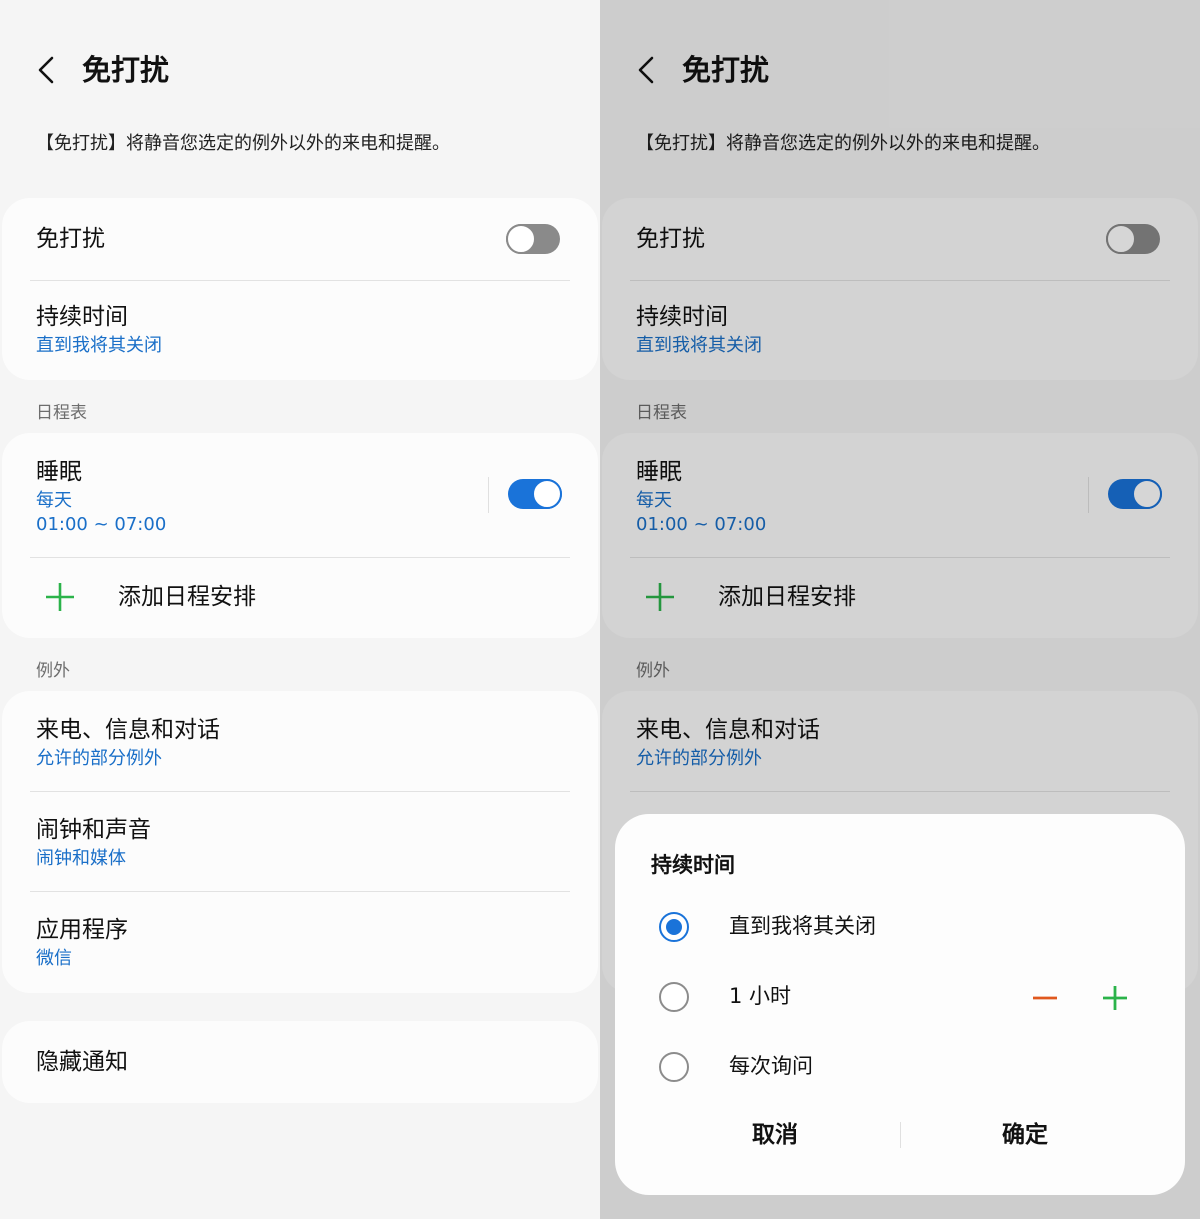  I want to click on add-schedule-row: 添加日程安排, so click(302, 597).